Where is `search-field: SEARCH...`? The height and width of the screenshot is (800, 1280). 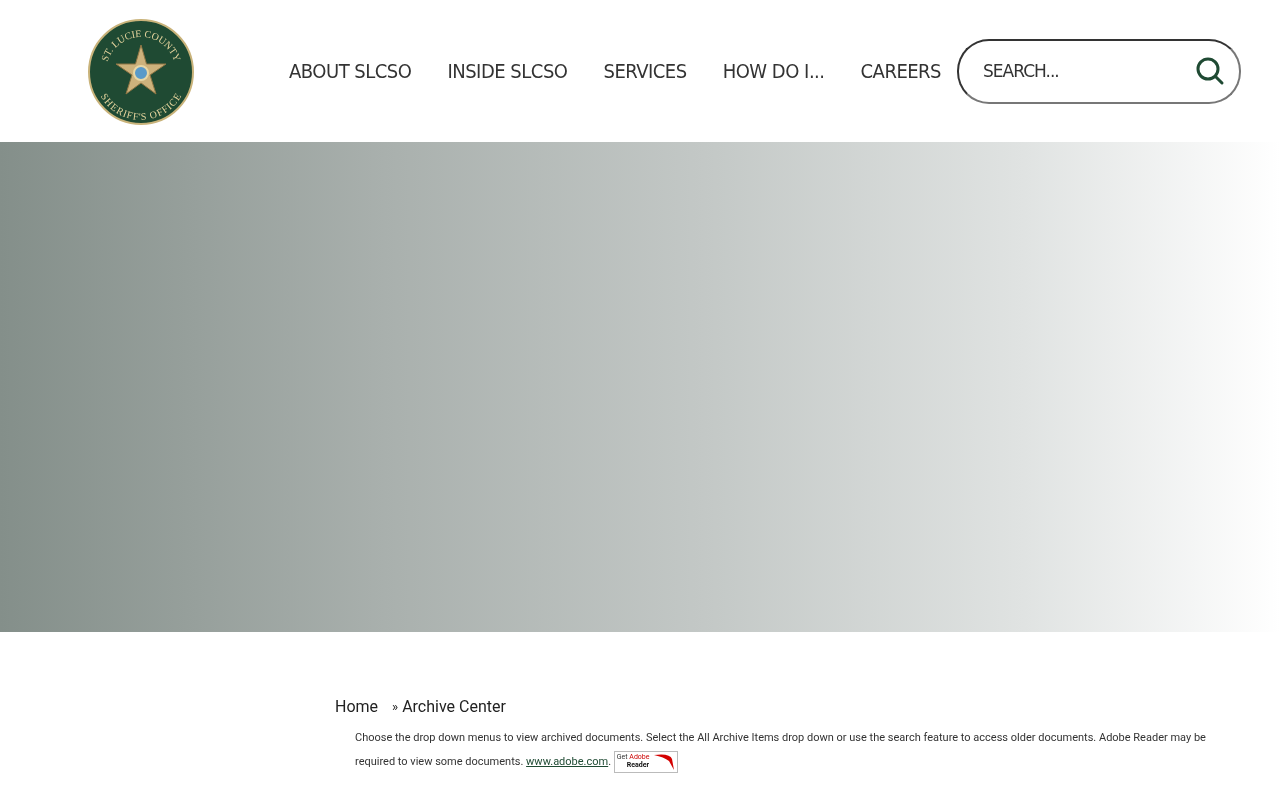
search-field: SEARCH... is located at coordinates (1099, 71).